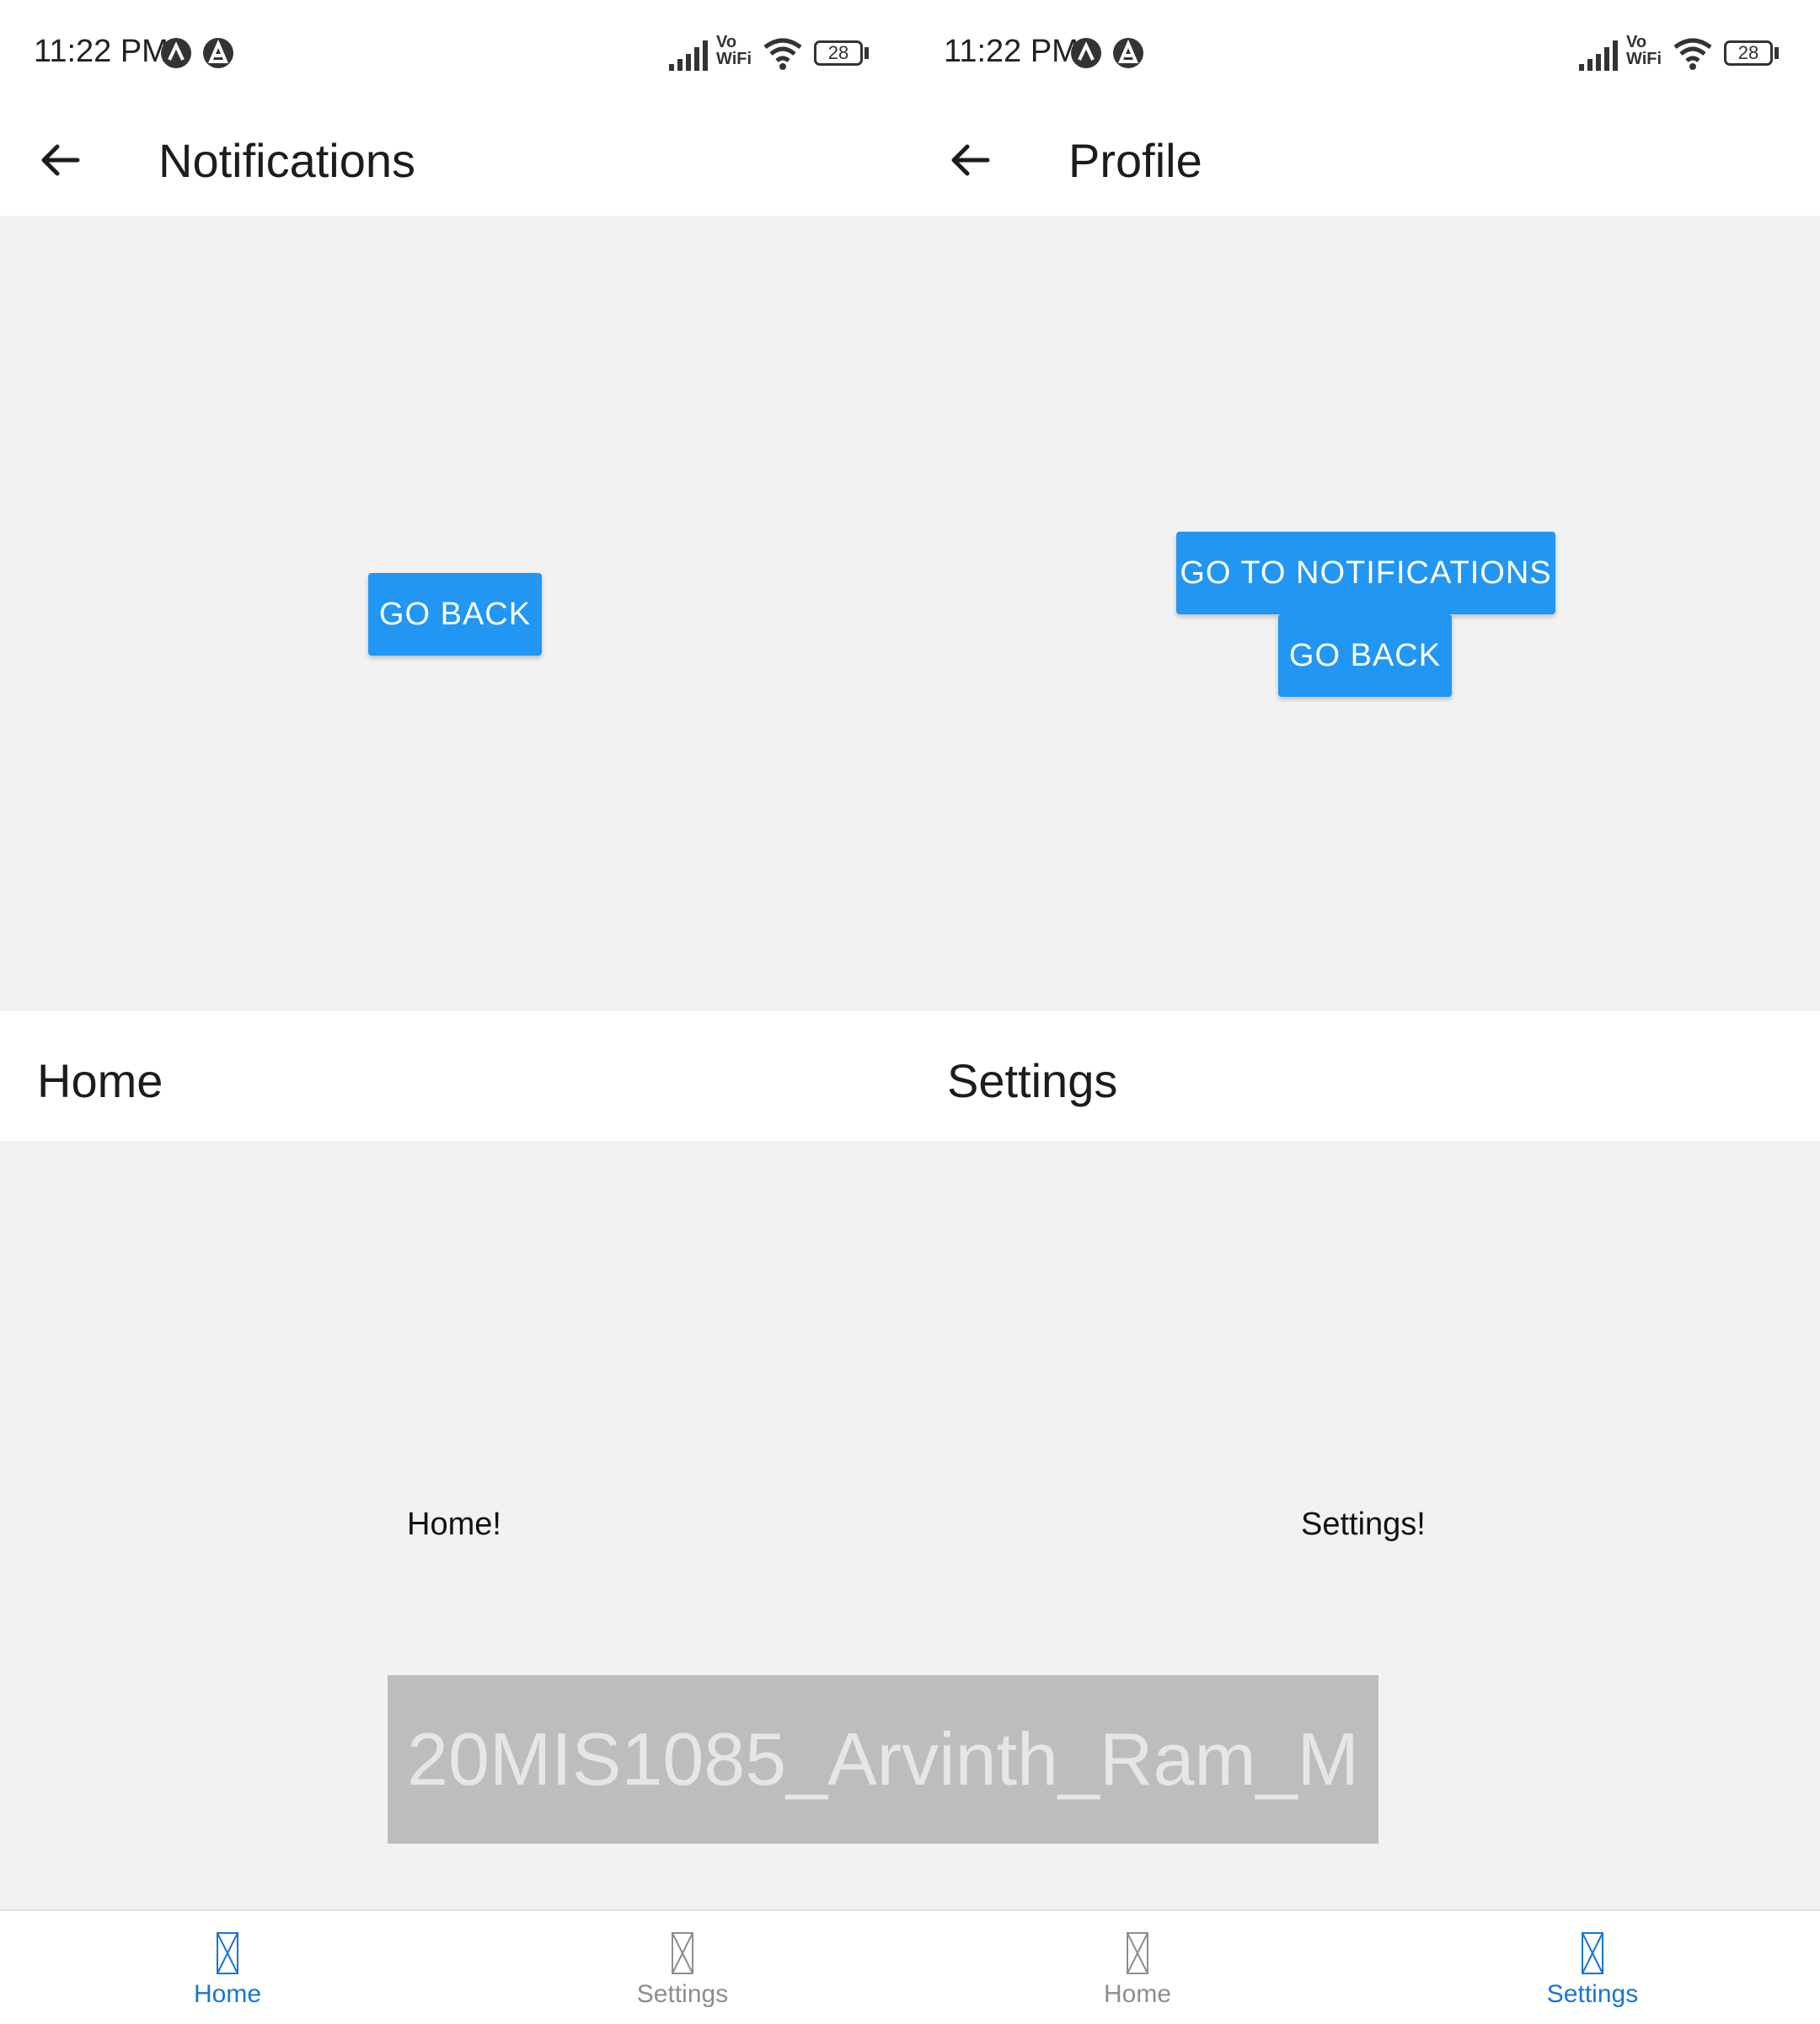 Image resolution: width=1820 pixels, height=2024 pixels. What do you see at coordinates (454, 1524) in the screenshot?
I see `home-text: Home!` at bounding box center [454, 1524].